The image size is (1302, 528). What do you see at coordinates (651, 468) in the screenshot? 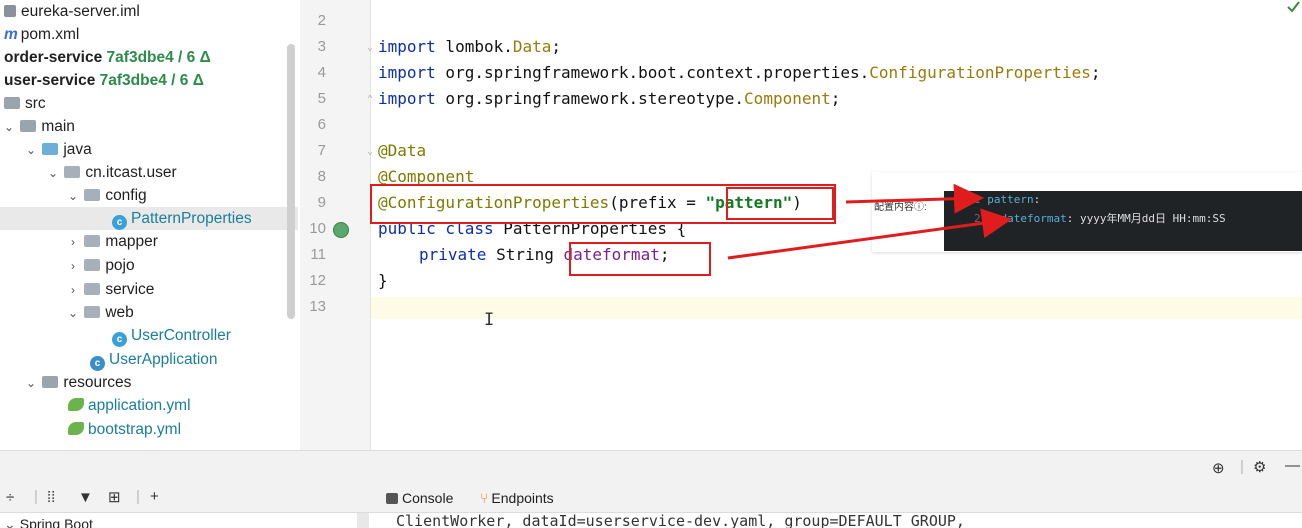
I see `bottom-panel-header: ⊕ | ⚙ —` at bounding box center [651, 468].